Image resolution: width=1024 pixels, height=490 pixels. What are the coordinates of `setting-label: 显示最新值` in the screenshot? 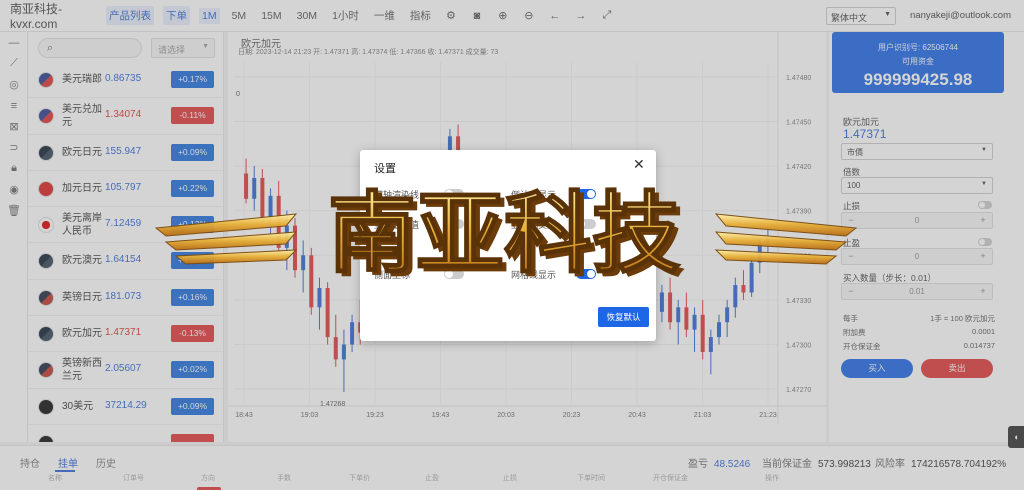 It's located at (397, 225).